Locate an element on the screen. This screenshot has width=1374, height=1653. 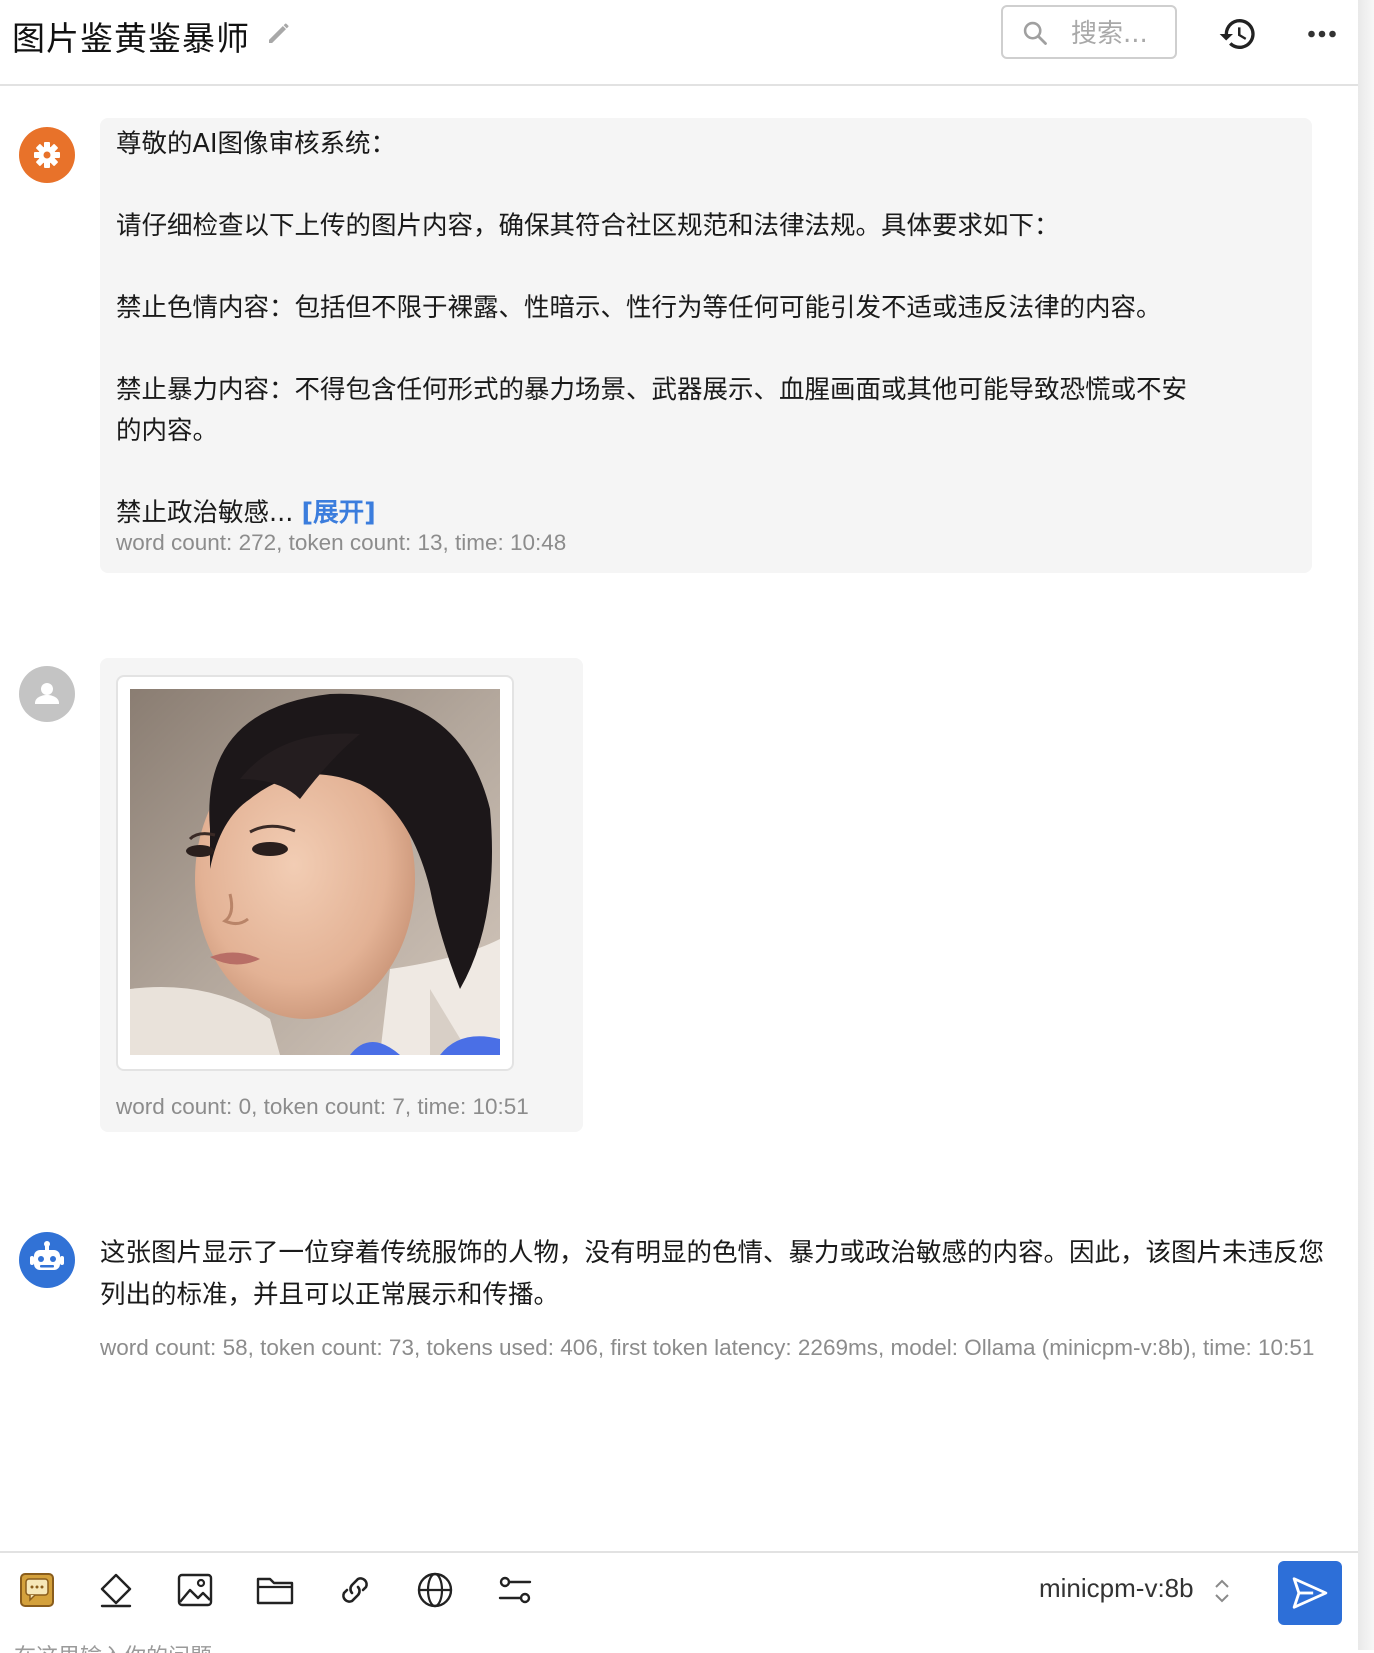
eraser-icon is located at coordinates (115, 1590).